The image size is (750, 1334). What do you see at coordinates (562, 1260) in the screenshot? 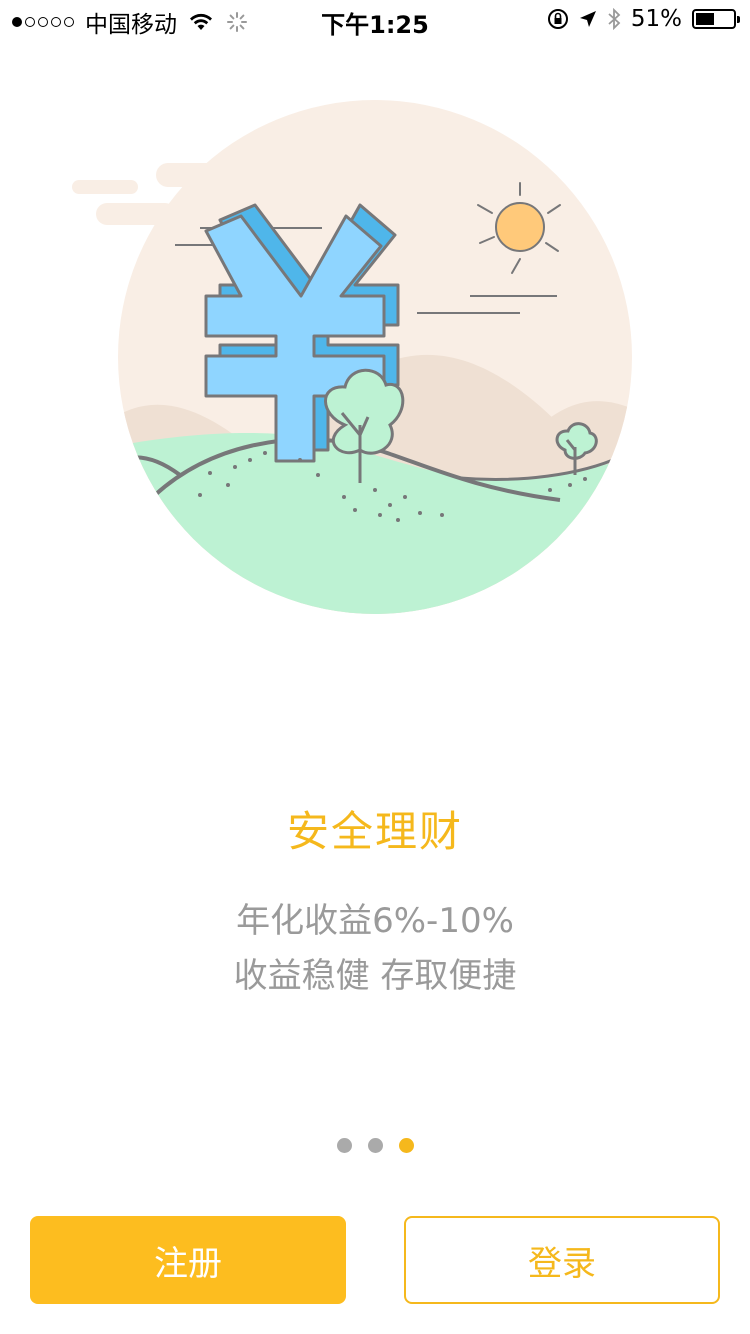
I see `login-button: 登录` at bounding box center [562, 1260].